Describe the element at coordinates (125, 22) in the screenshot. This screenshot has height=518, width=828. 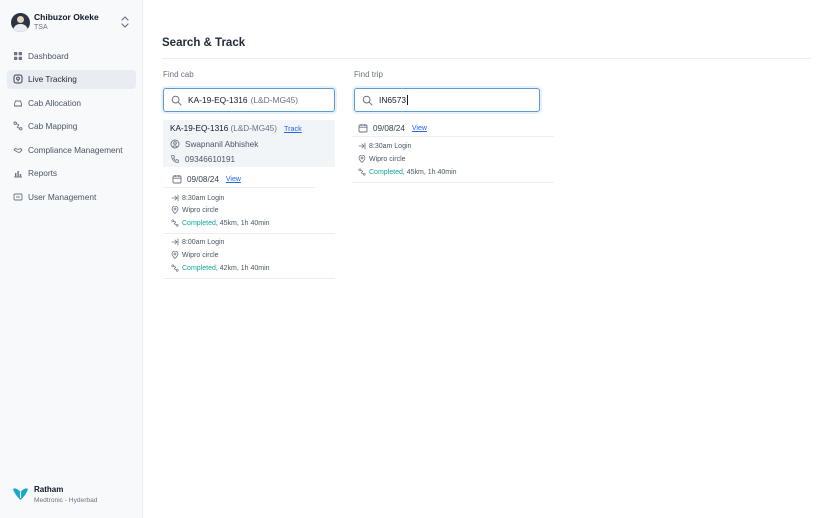
I see `chevron-up-down-icon` at that location.